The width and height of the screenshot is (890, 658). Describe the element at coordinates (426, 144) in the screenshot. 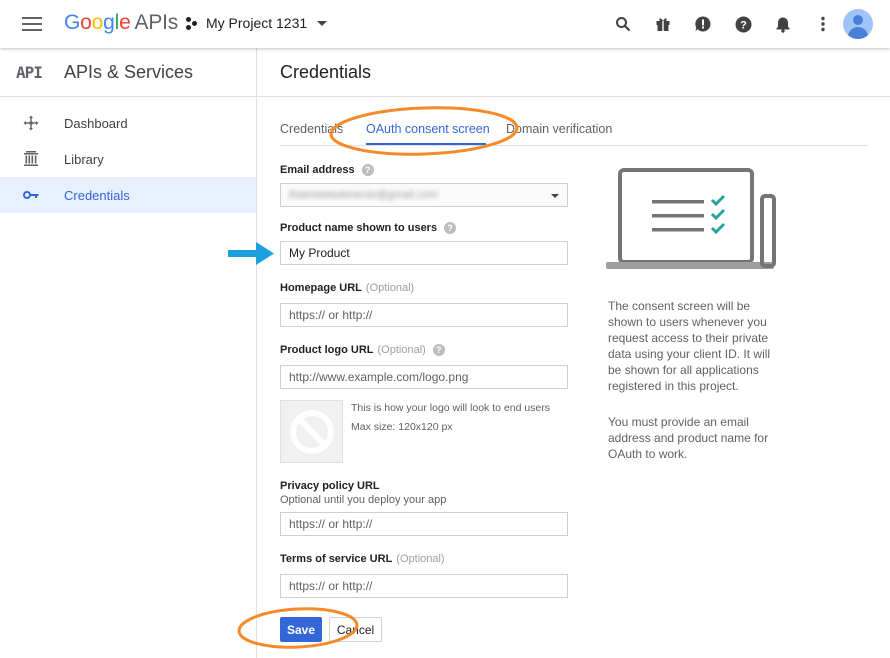

I see `active-tab-indicator` at that location.